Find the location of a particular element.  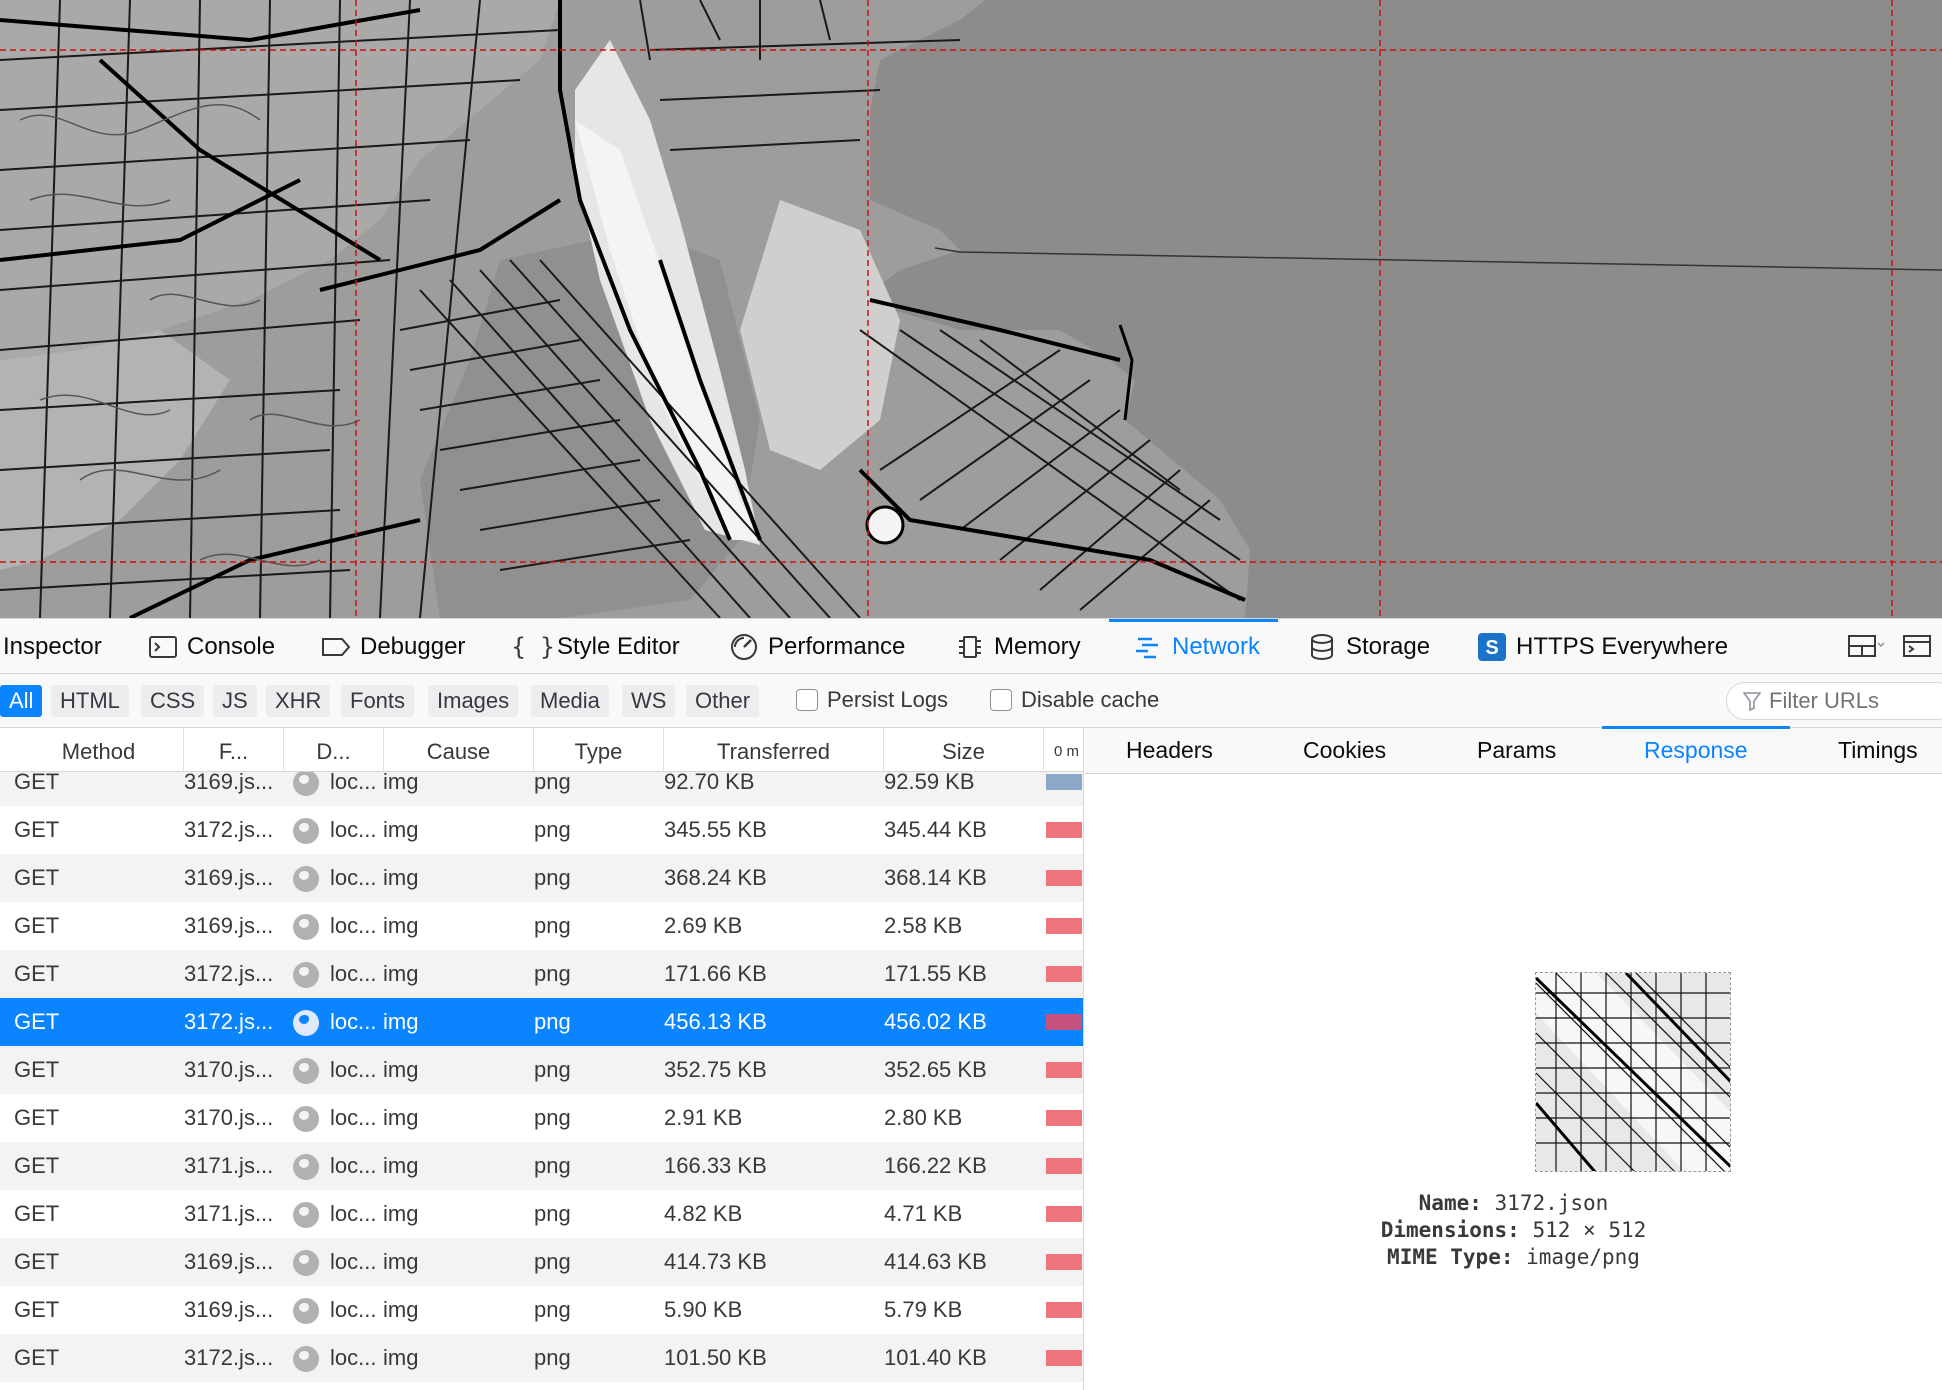

tab-label: Network is located at coordinates (1216, 646).